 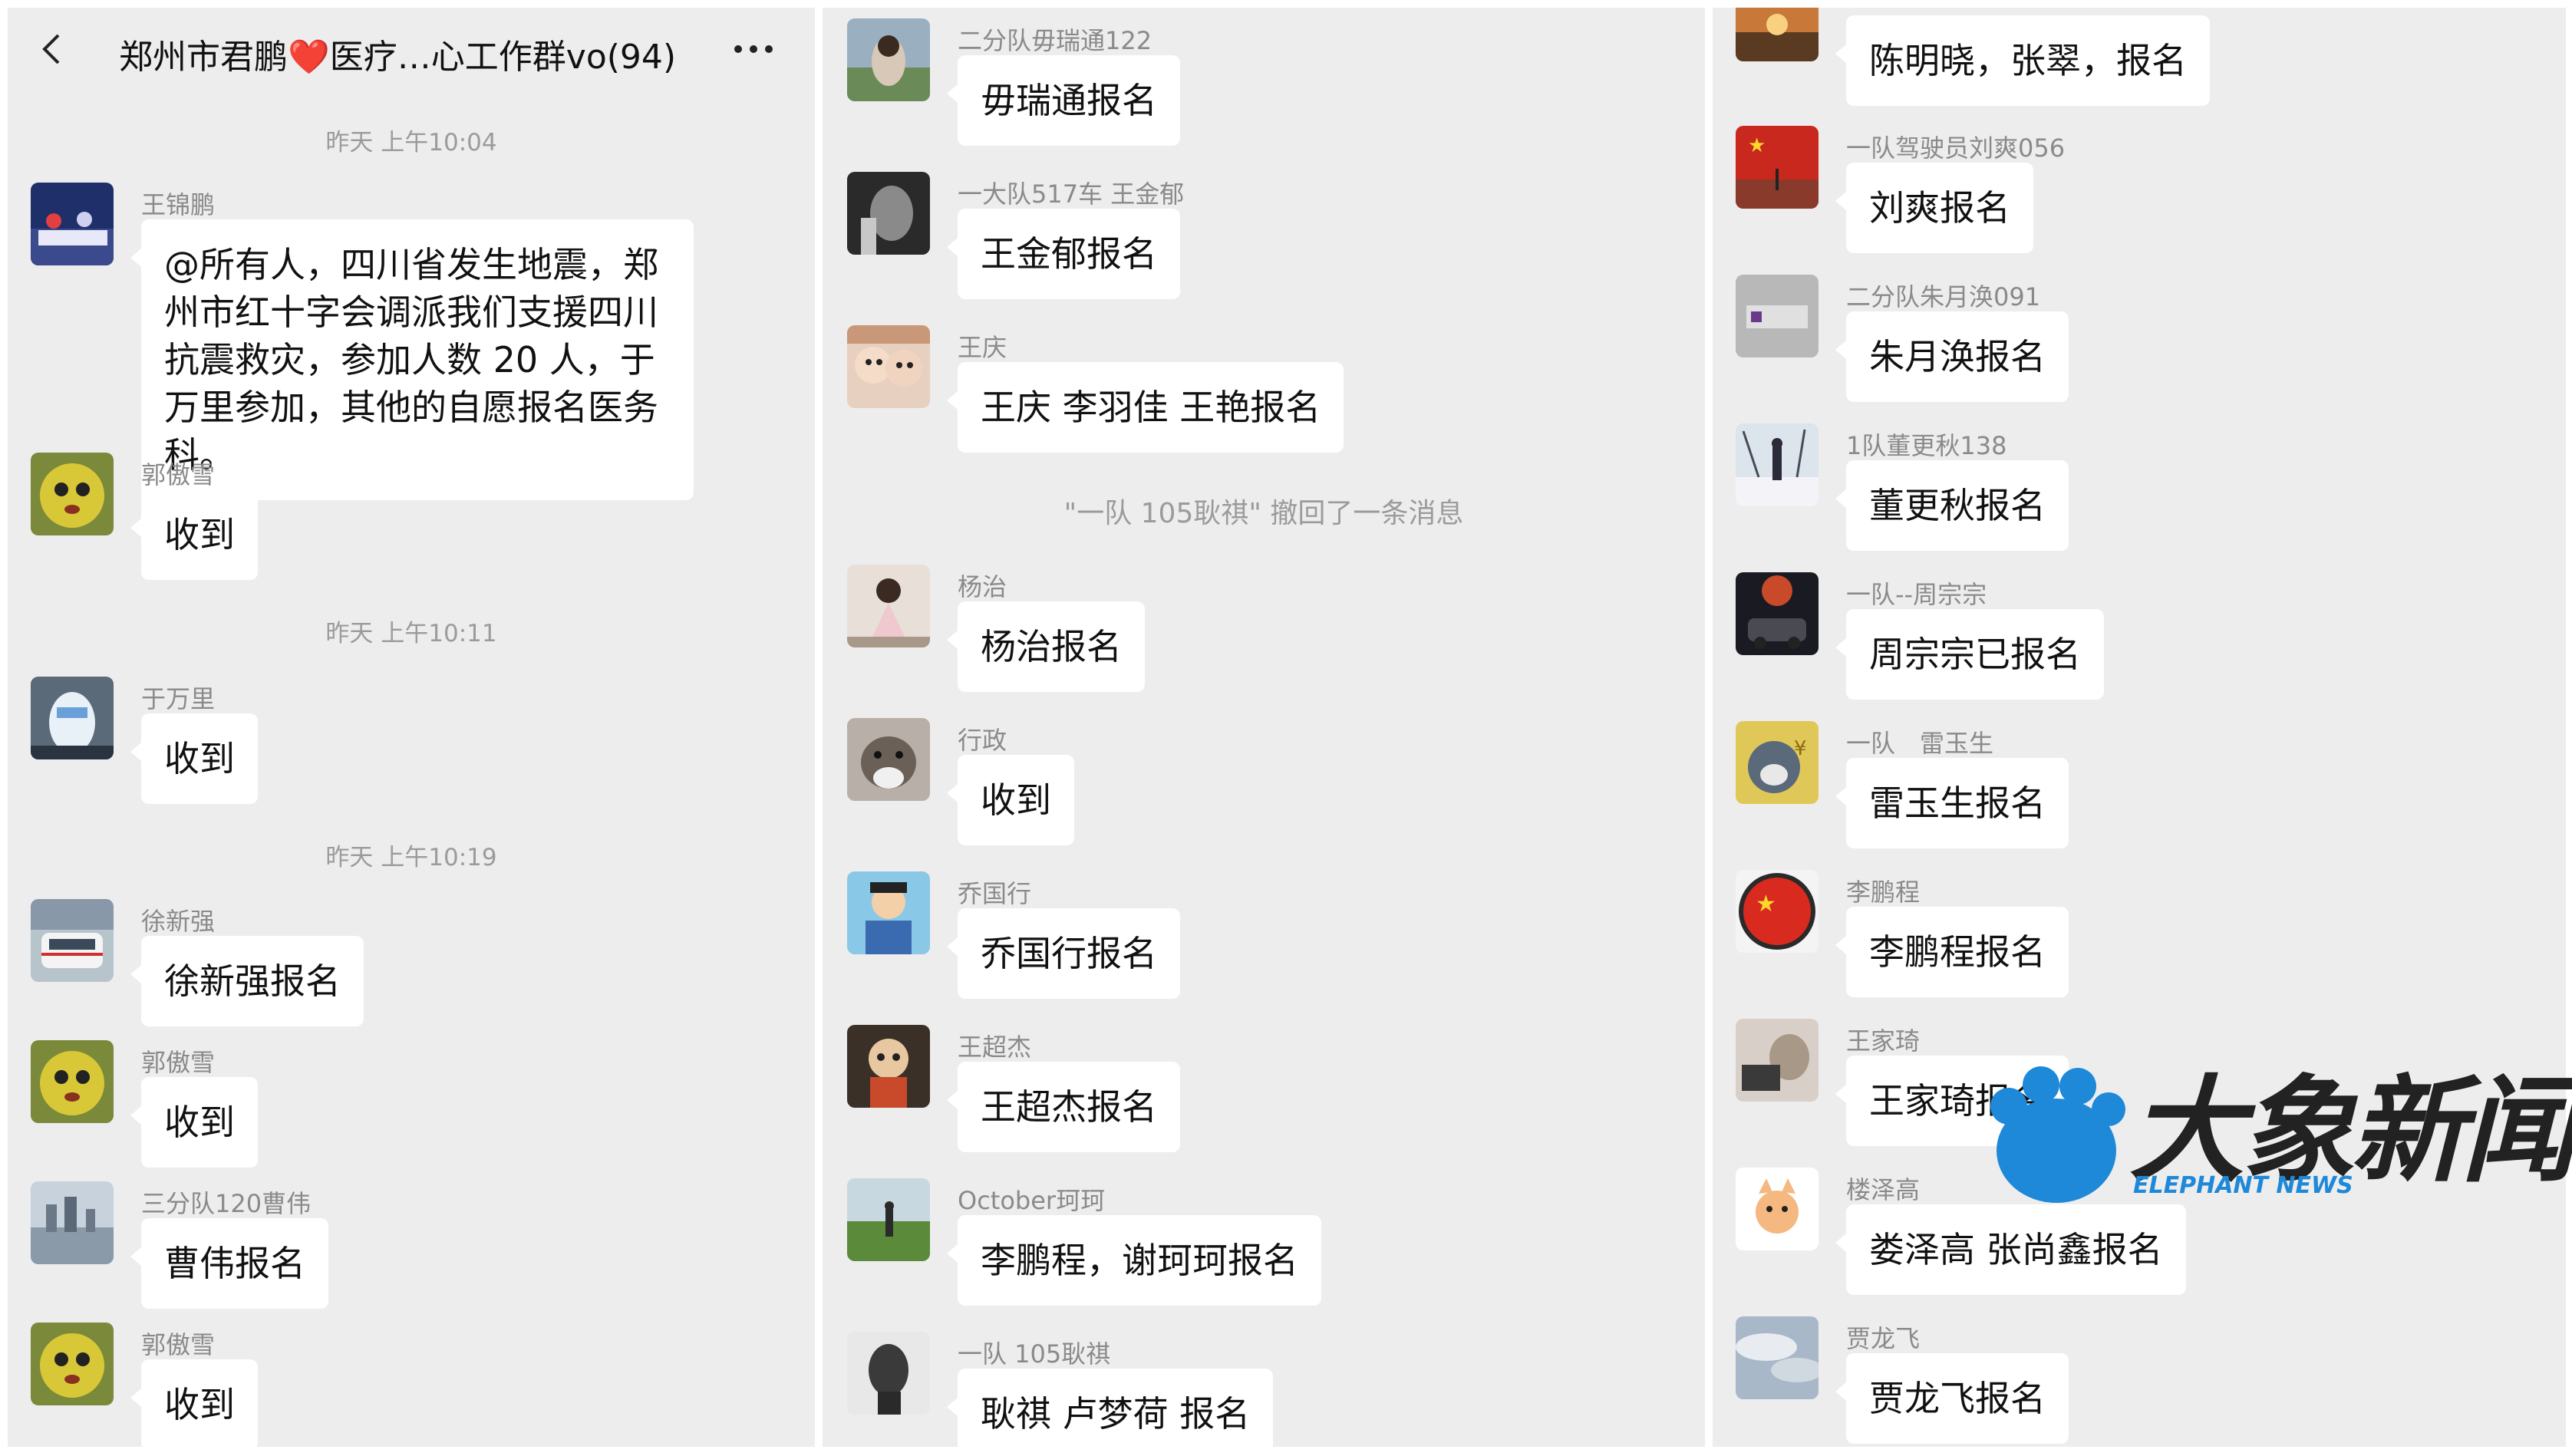 What do you see at coordinates (398, 57) in the screenshot?
I see `group-chat-title: 郑州市君鹏❤️医疗…心工作群vo(94)` at bounding box center [398, 57].